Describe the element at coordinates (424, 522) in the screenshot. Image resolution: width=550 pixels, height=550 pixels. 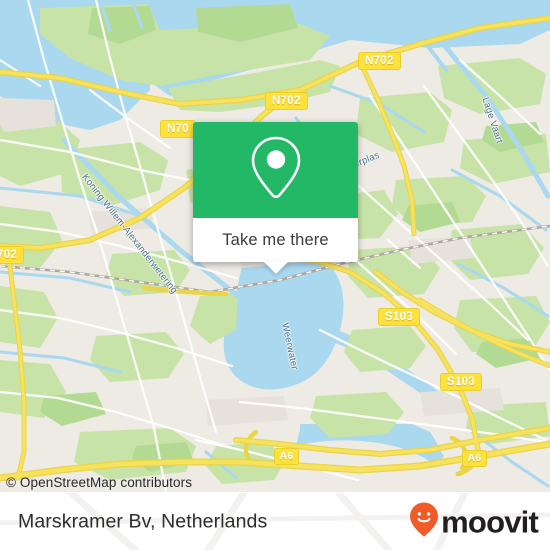
I see `moovit-pin-icon` at that location.